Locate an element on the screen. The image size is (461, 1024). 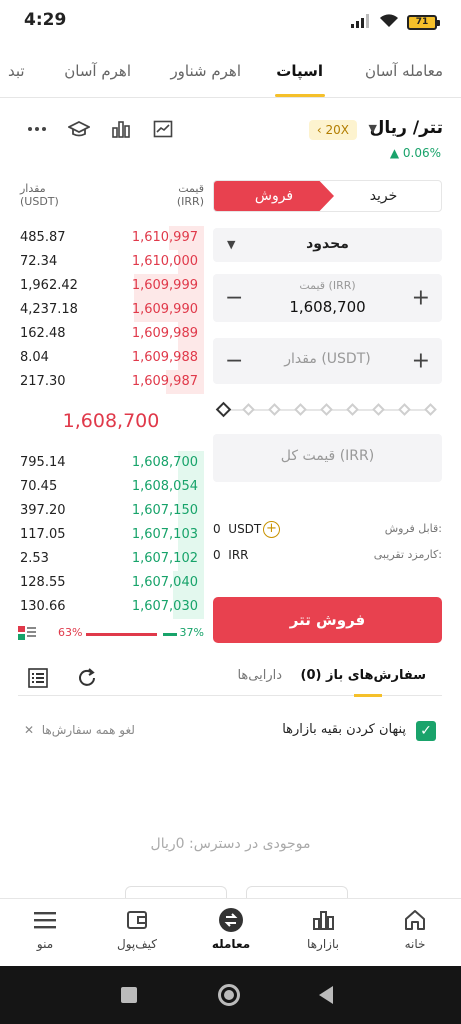
ask-row: 1,962.42 1,609,999 is located at coordinates (111, 286).